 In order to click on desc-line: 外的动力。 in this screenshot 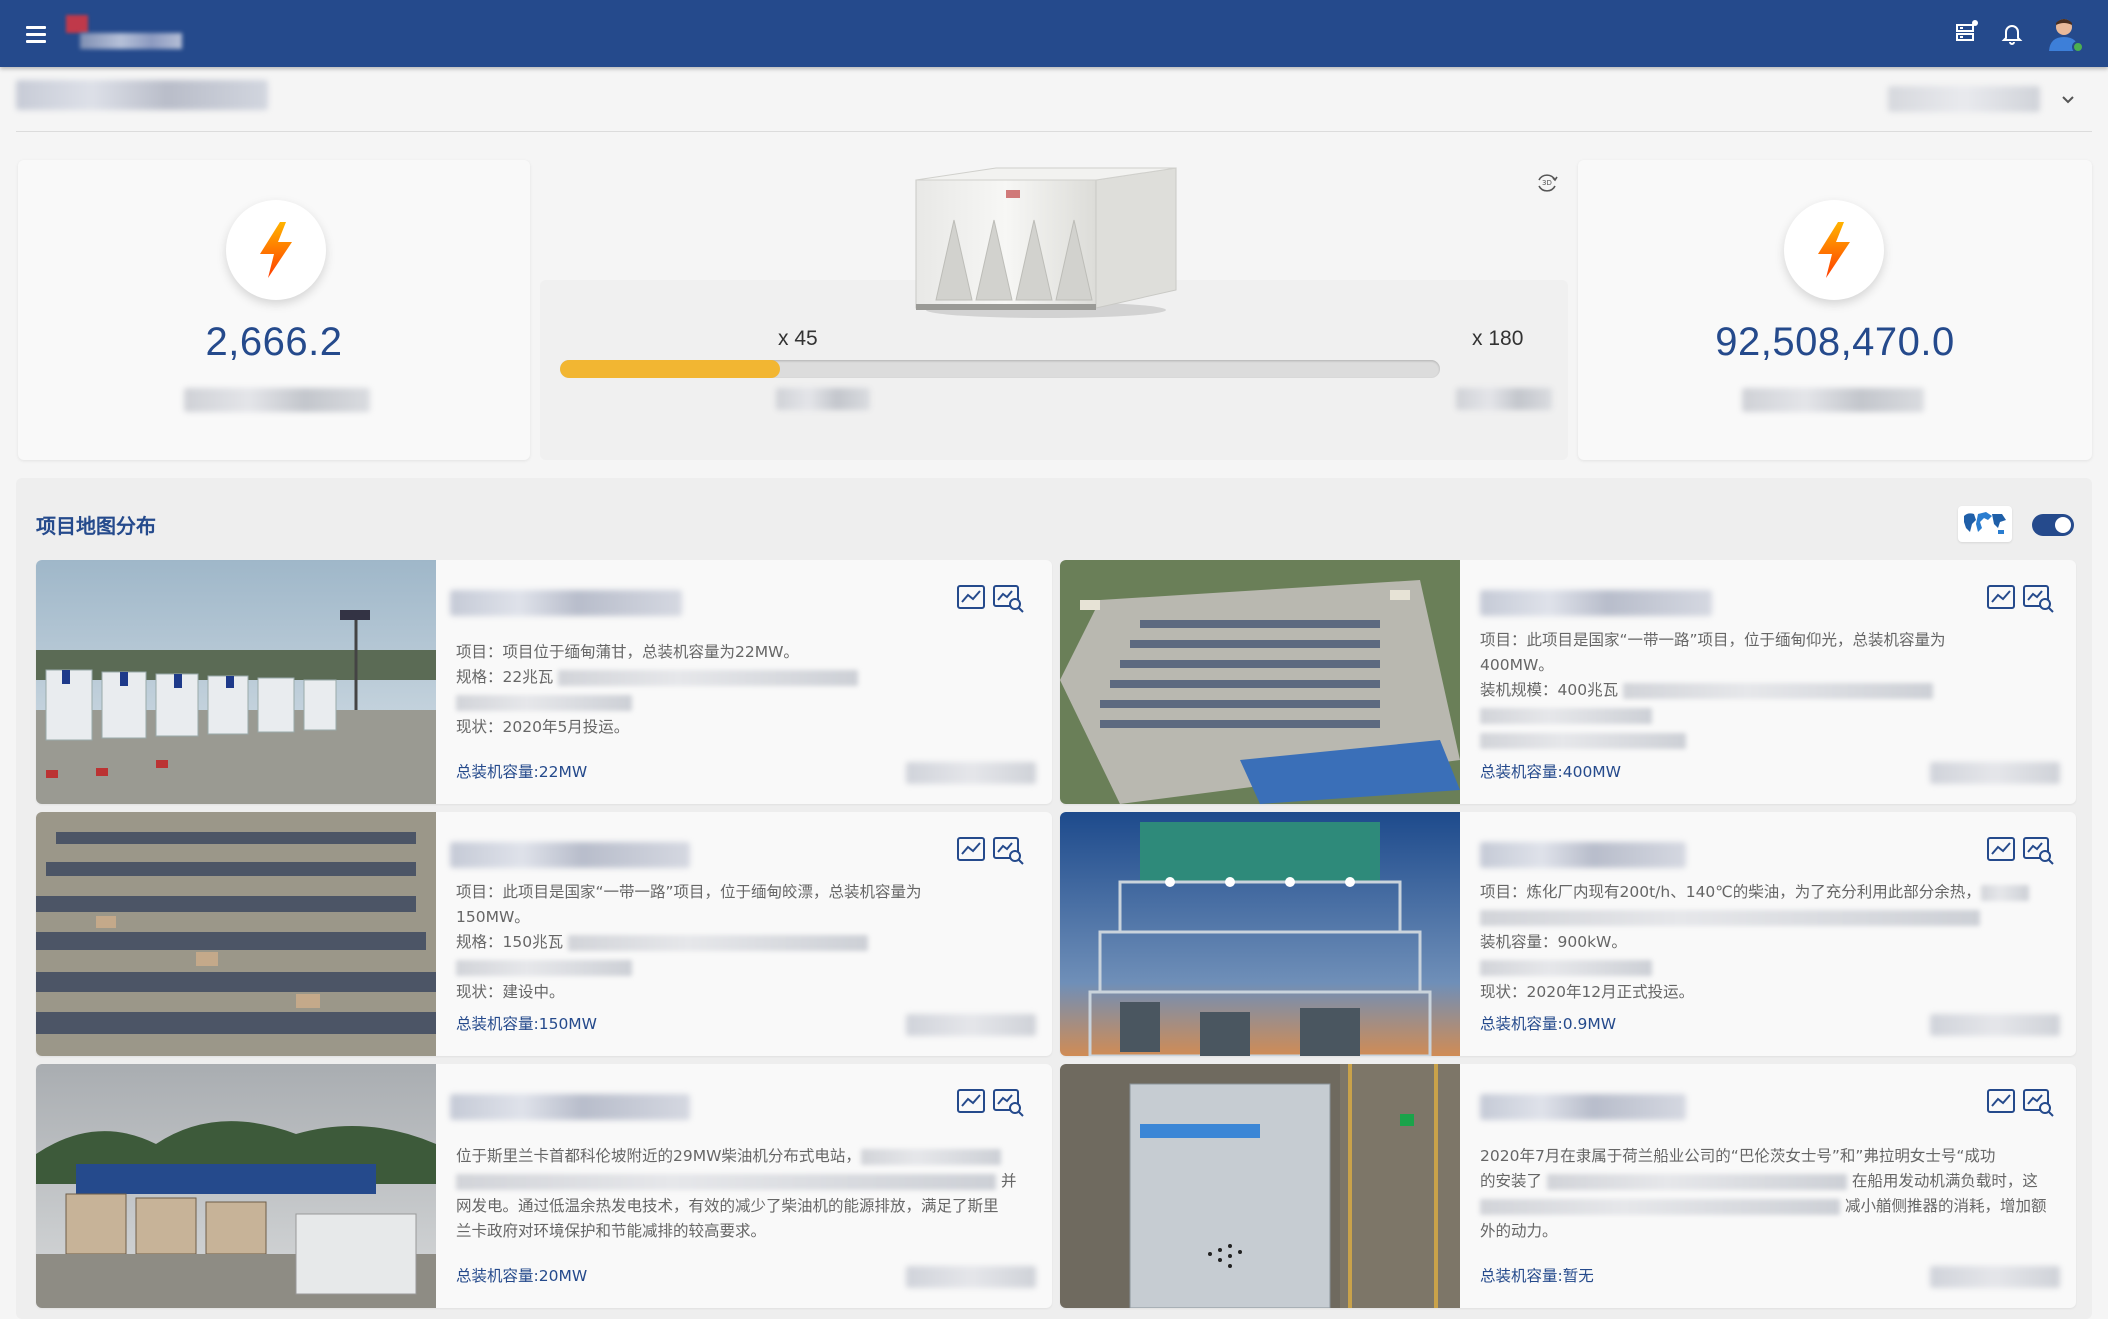, I will do `click(1519, 1231)`.